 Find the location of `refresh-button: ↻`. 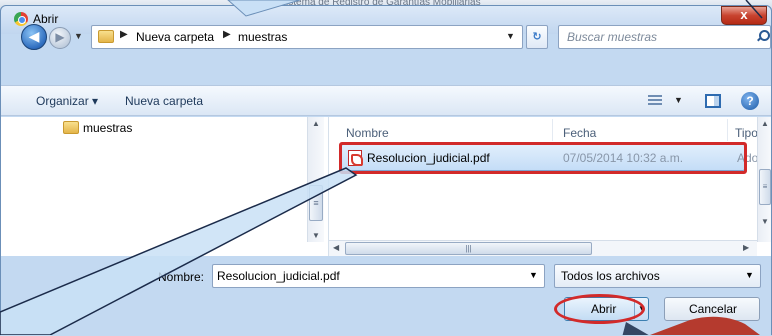

refresh-button: ↻ is located at coordinates (537, 37).